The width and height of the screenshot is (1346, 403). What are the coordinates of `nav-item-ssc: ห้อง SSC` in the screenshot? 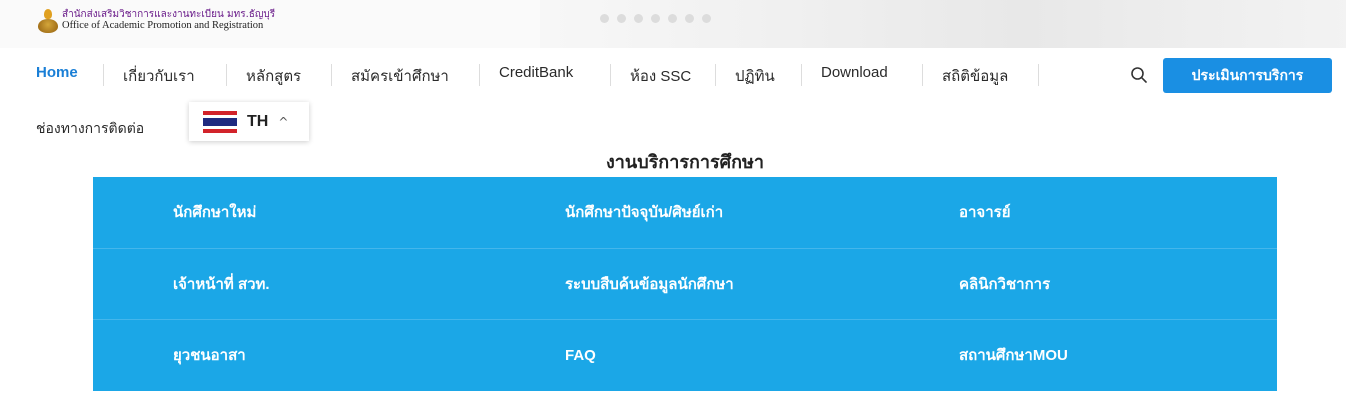 It's located at (660, 76).